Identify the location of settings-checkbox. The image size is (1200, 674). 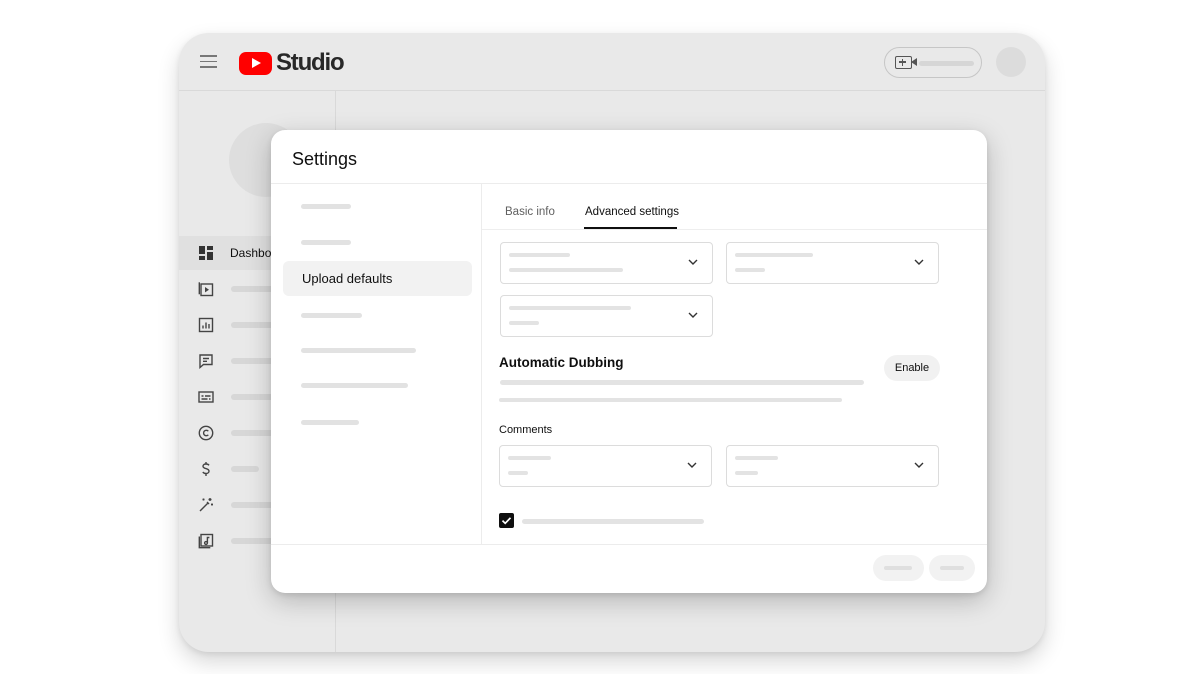
(506, 520).